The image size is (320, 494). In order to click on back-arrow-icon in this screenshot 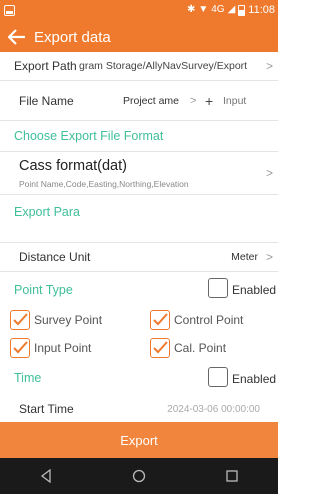, I will do `click(16, 37)`.